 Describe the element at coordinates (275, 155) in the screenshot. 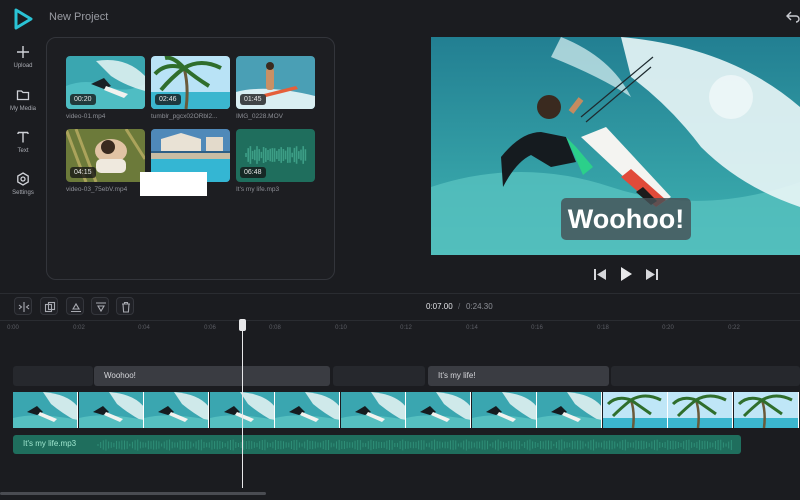

I see `media-thumbnail-audio: 06:48` at that location.